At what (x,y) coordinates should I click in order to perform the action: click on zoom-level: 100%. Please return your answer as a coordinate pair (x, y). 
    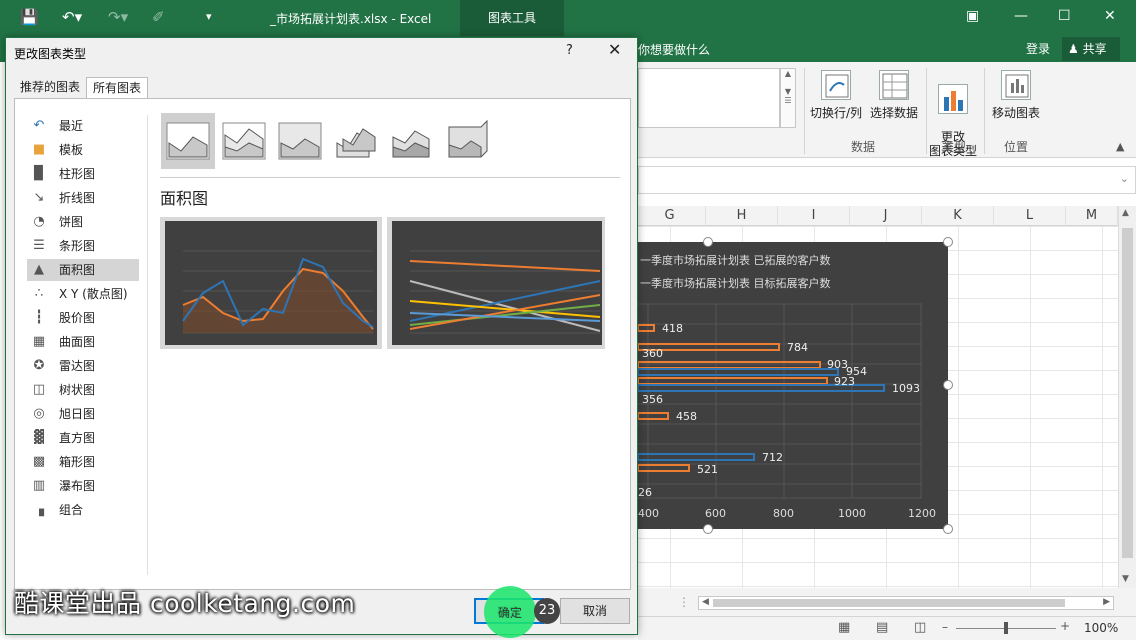
    Looking at the image, I should click on (1101, 628).